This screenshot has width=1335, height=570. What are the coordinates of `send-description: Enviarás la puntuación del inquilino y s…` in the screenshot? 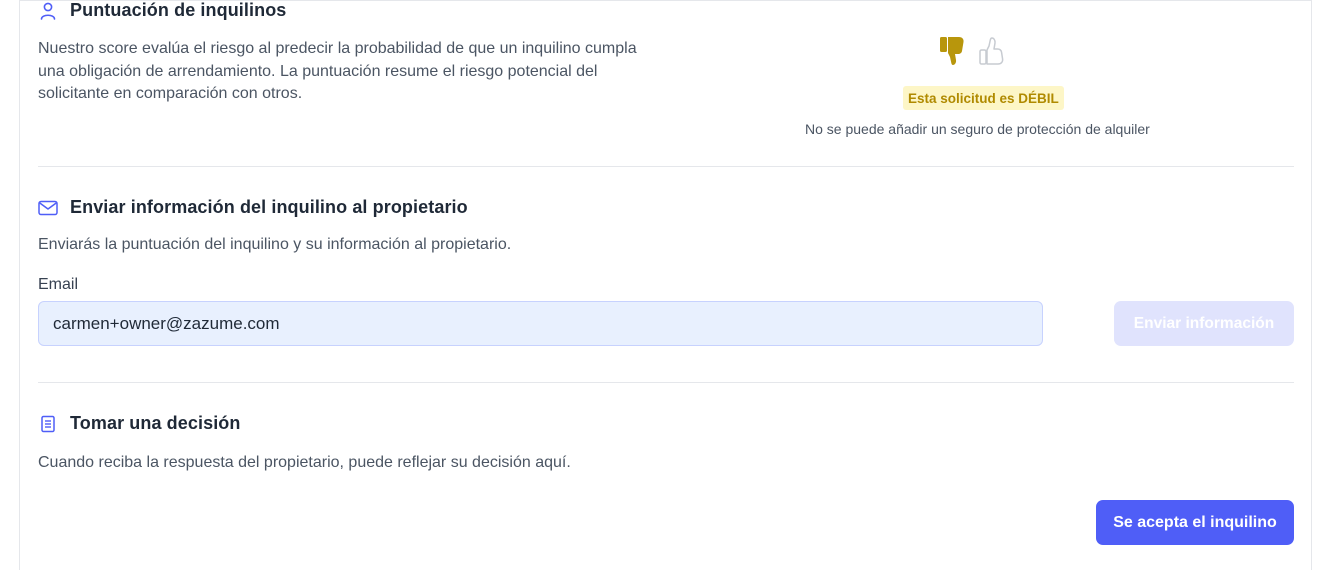 It's located at (275, 244).